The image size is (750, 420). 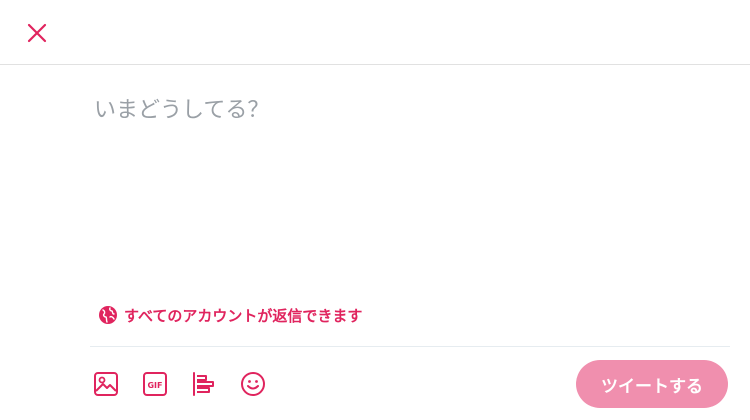 What do you see at coordinates (410, 346) in the screenshot?
I see `divider` at bounding box center [410, 346].